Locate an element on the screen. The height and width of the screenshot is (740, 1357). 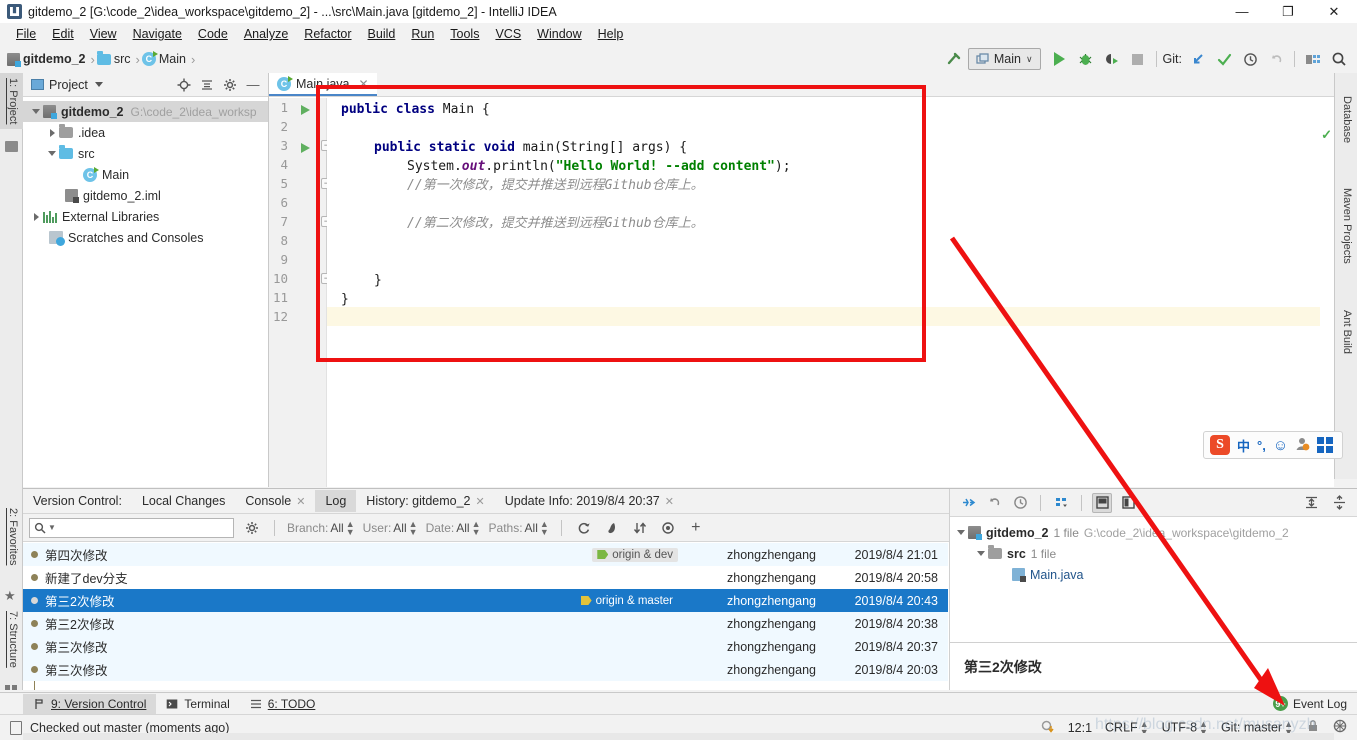
bottom-tab-terminal: Terminal is located at coordinates (197, 704).